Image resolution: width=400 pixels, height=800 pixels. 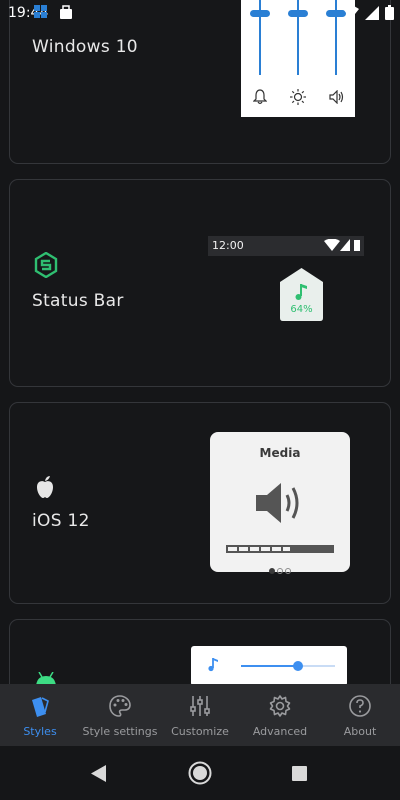 What do you see at coordinates (54, 15) in the screenshot?
I see `status-left-icons` at bounding box center [54, 15].